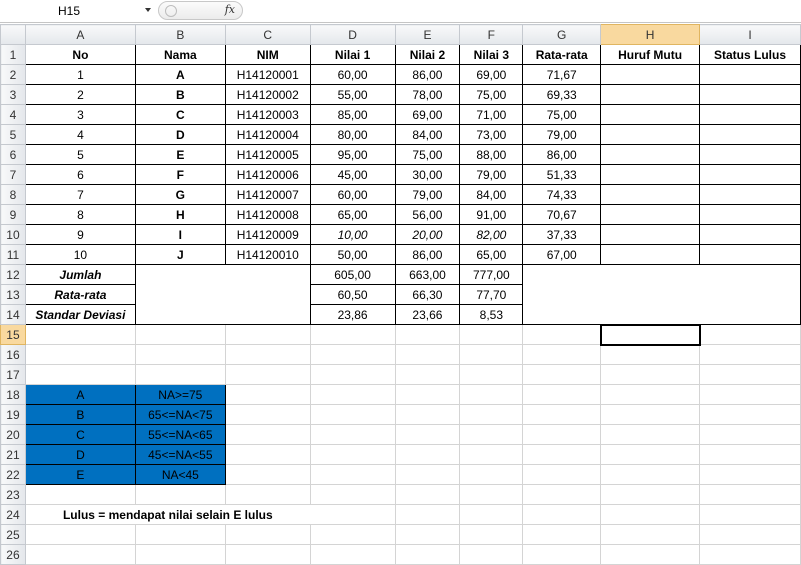  Describe the element at coordinates (80, 54) in the screenshot. I see `header-cell-no: No` at that location.